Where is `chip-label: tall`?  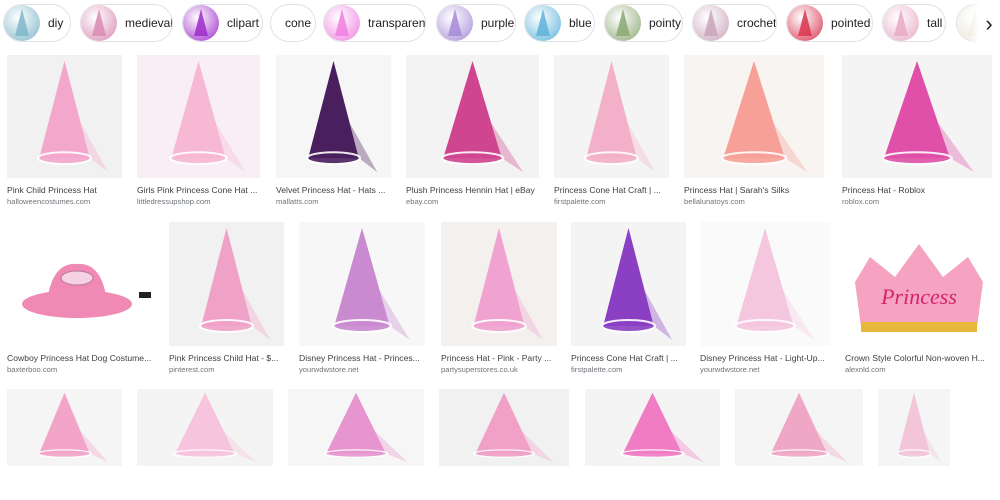 chip-label: tall is located at coordinates (935, 23).